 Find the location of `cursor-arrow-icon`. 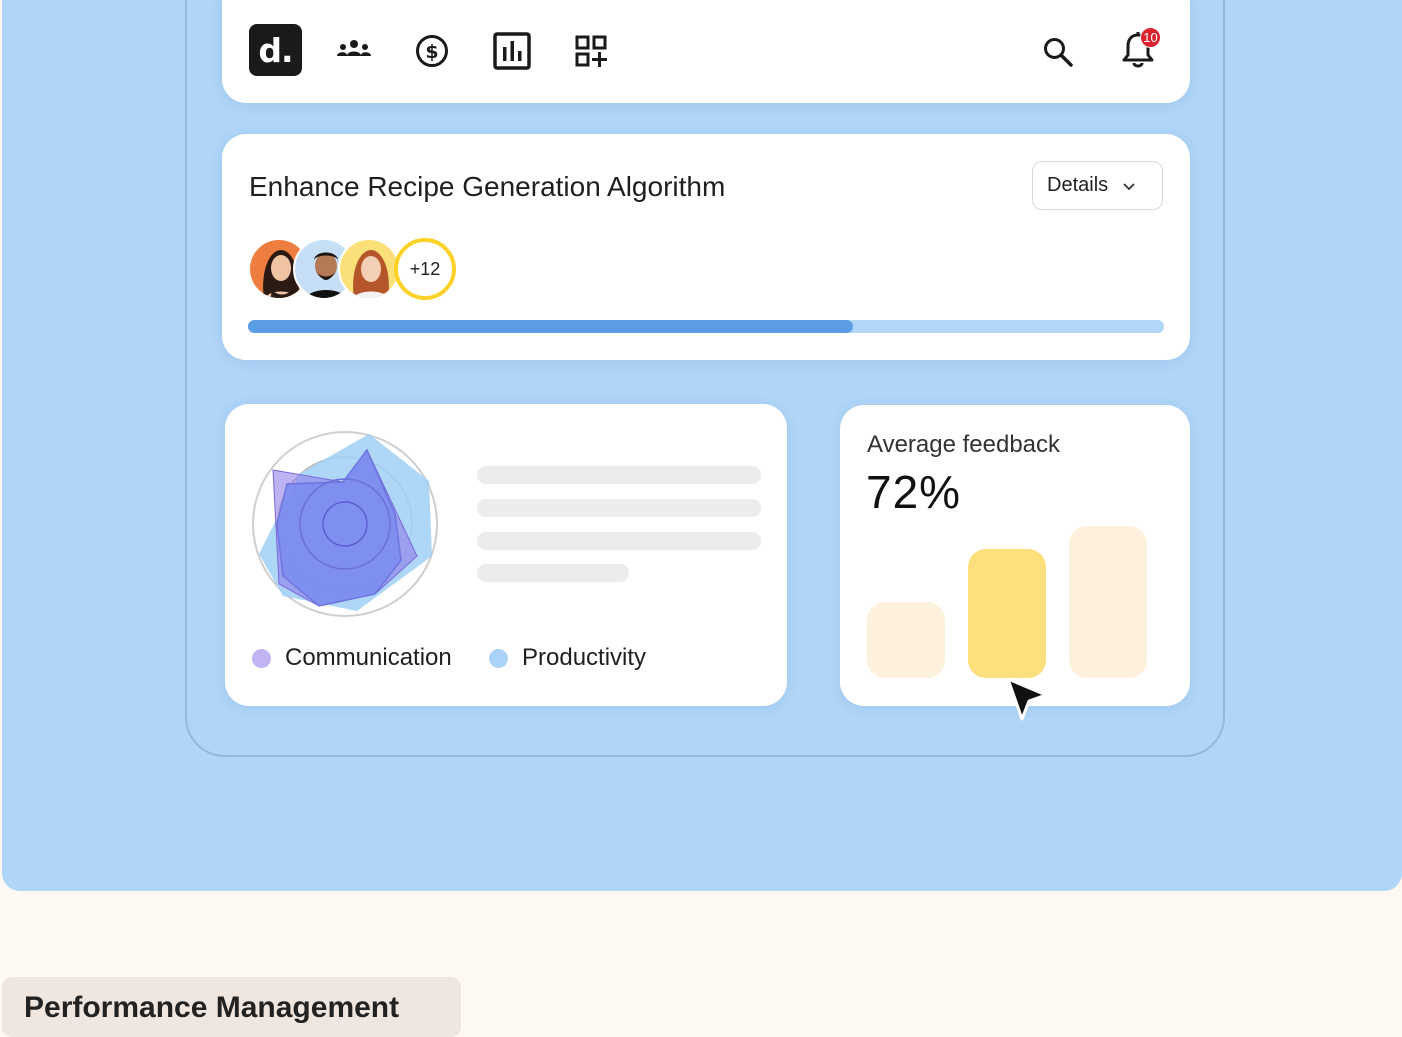

cursor-arrow-icon is located at coordinates (1027, 699).